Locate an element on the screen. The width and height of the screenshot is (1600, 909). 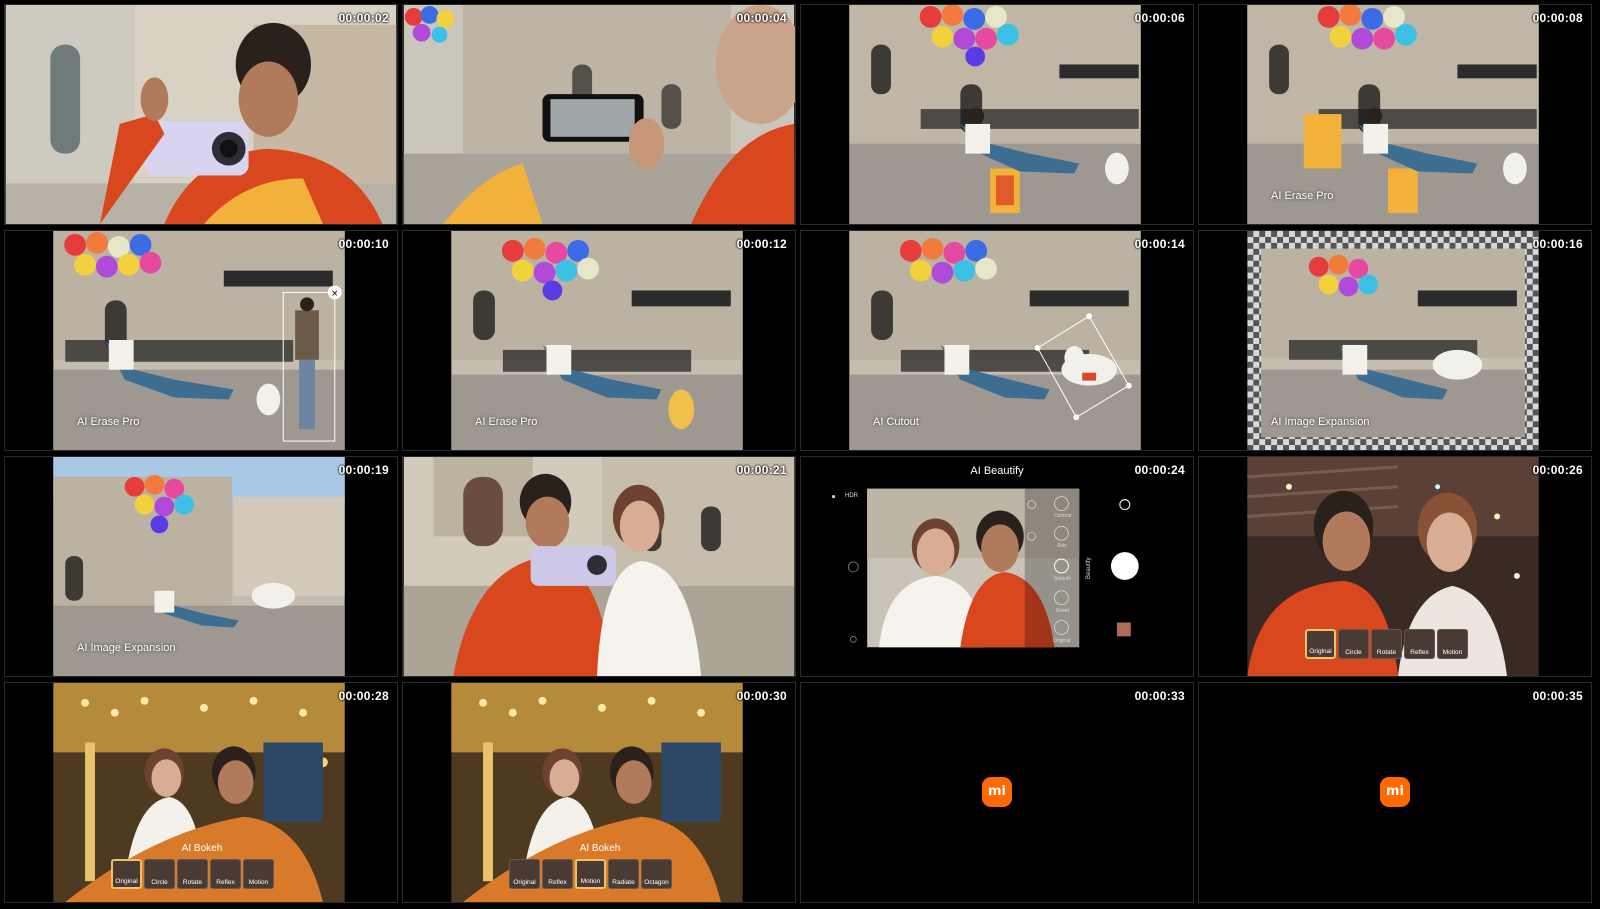
menu-skin: Skin is located at coordinates (1062, 546).